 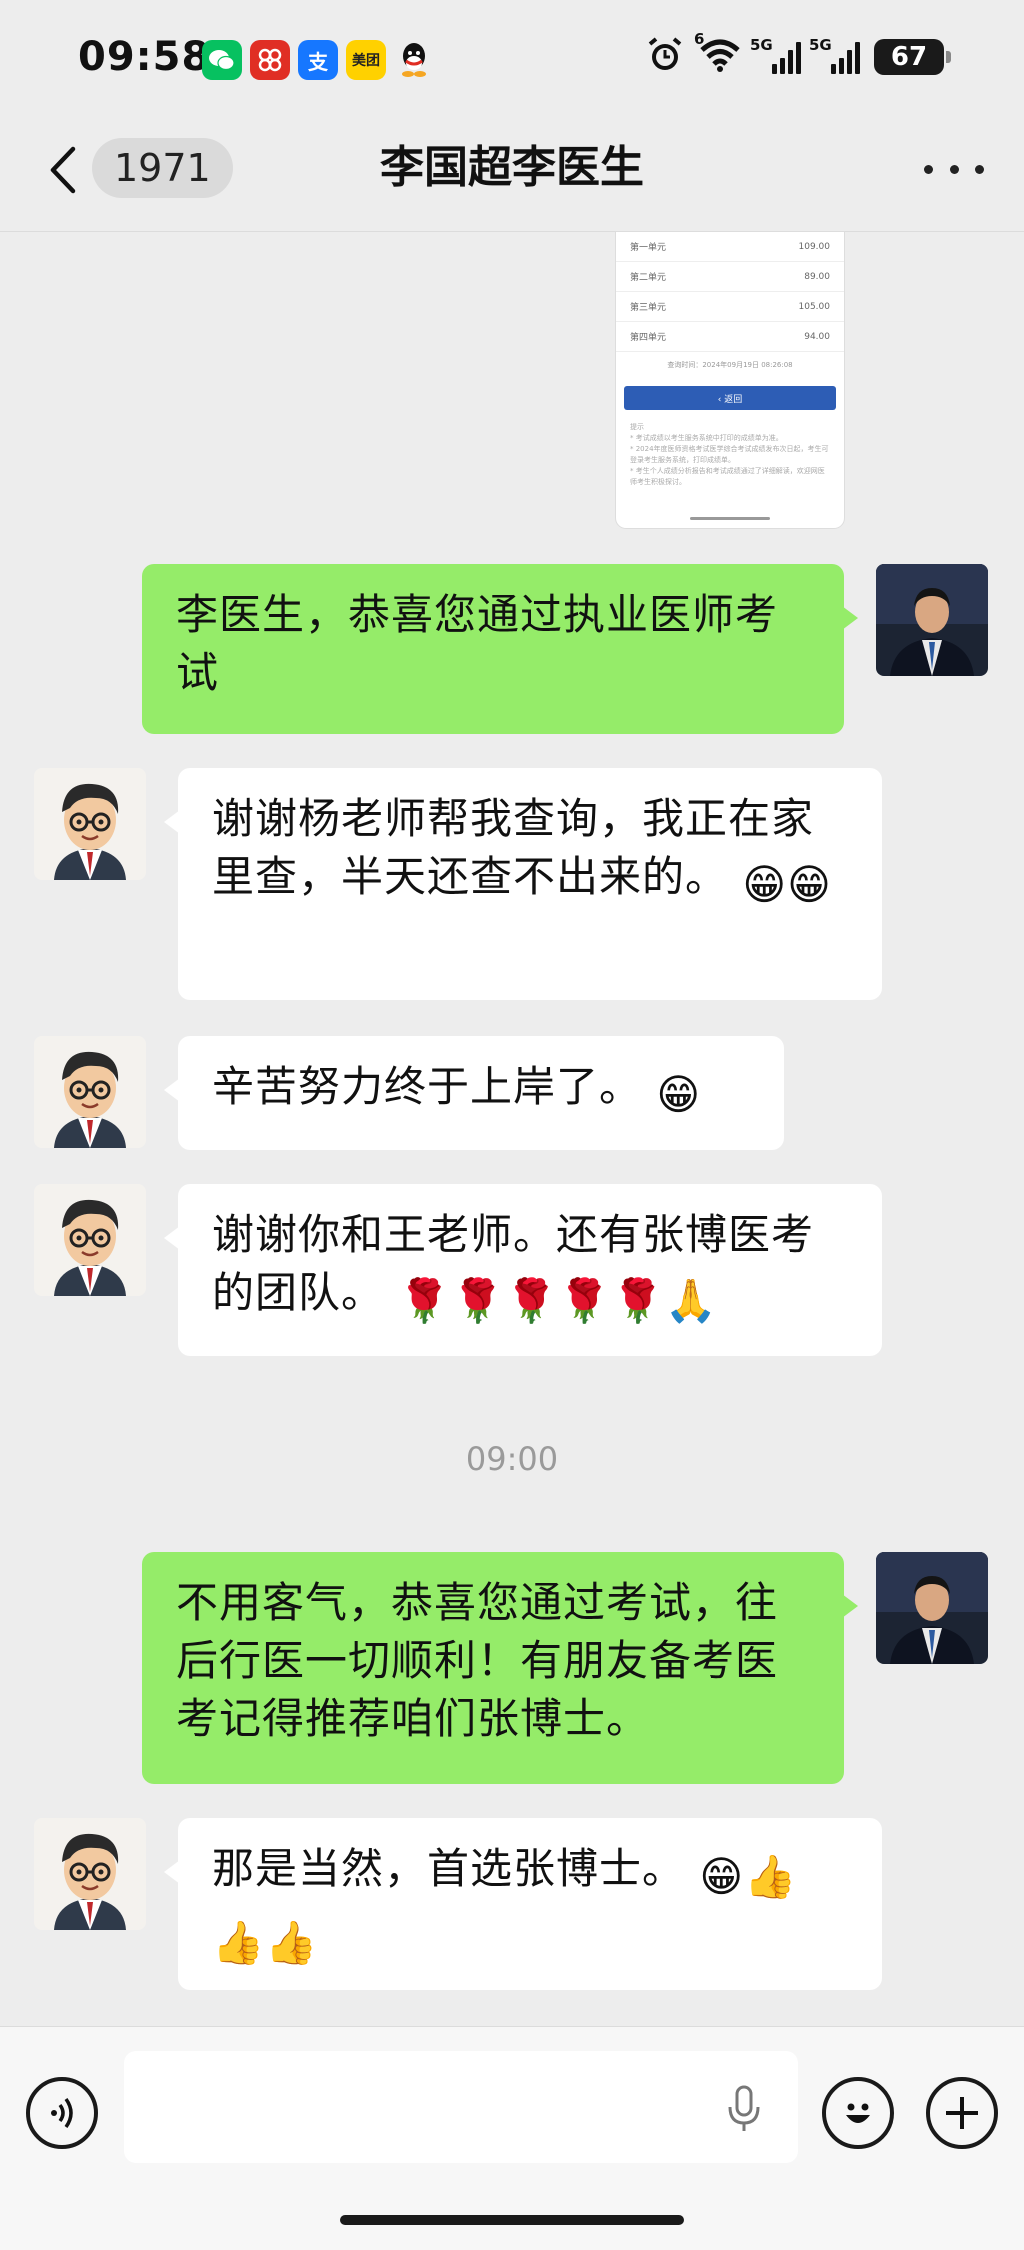 What do you see at coordinates (477, 643) in the screenshot?
I see `message-text: 李医生，恭喜您通过执业医师考试` at bounding box center [477, 643].